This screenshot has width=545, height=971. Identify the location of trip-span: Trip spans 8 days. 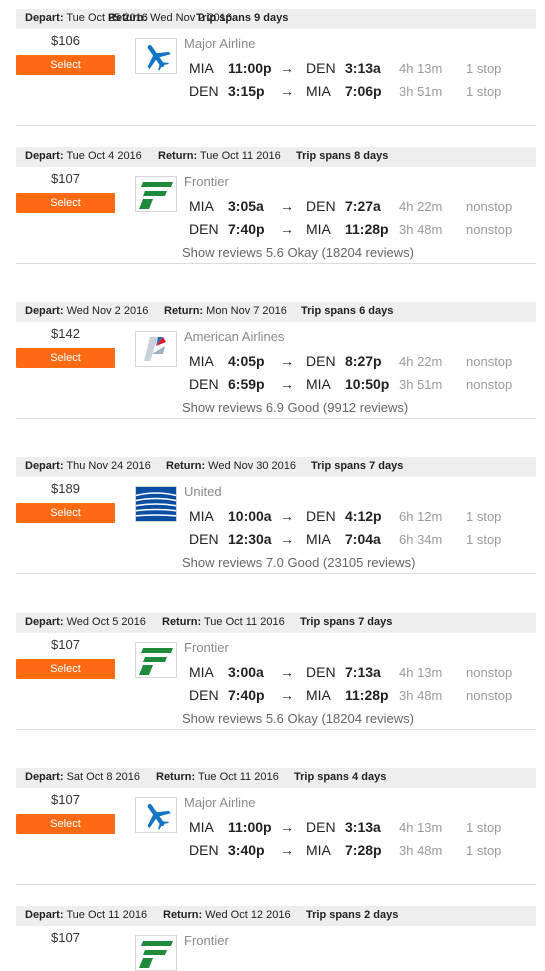
(342, 156).